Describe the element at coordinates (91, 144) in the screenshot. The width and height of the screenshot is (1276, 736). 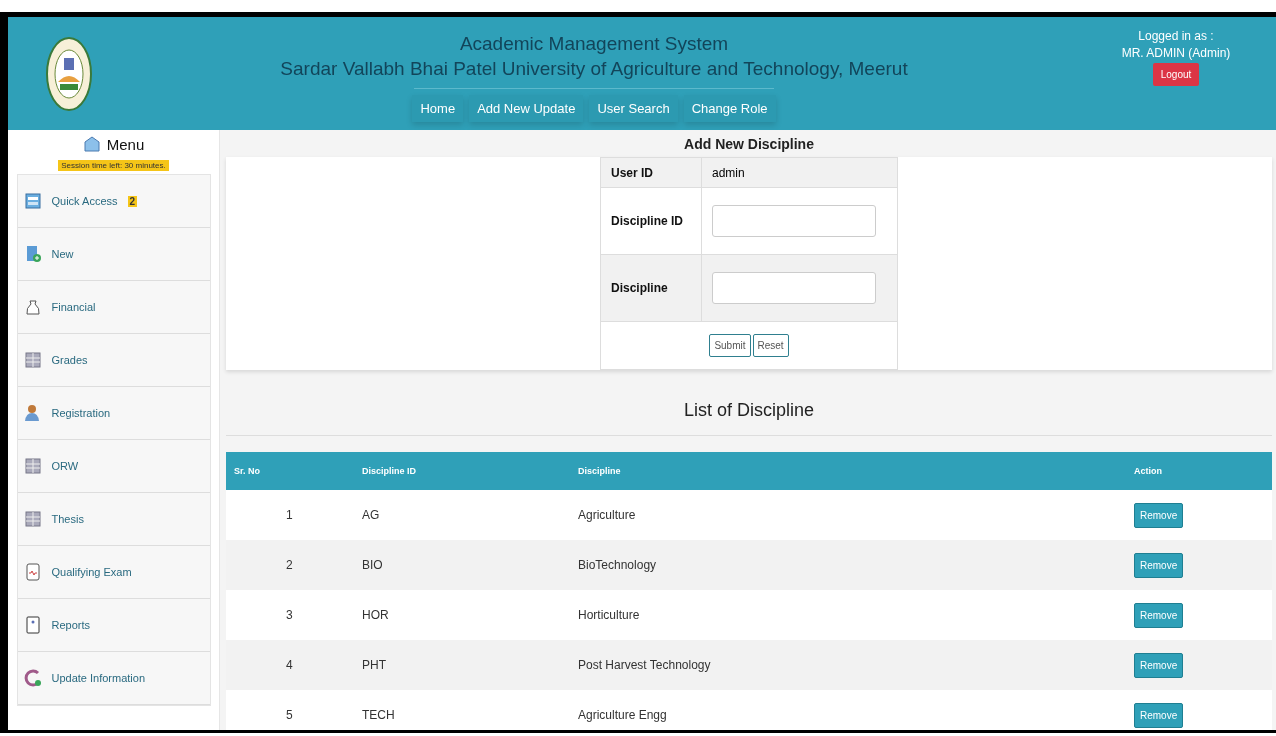
I see `menu-icon` at that location.